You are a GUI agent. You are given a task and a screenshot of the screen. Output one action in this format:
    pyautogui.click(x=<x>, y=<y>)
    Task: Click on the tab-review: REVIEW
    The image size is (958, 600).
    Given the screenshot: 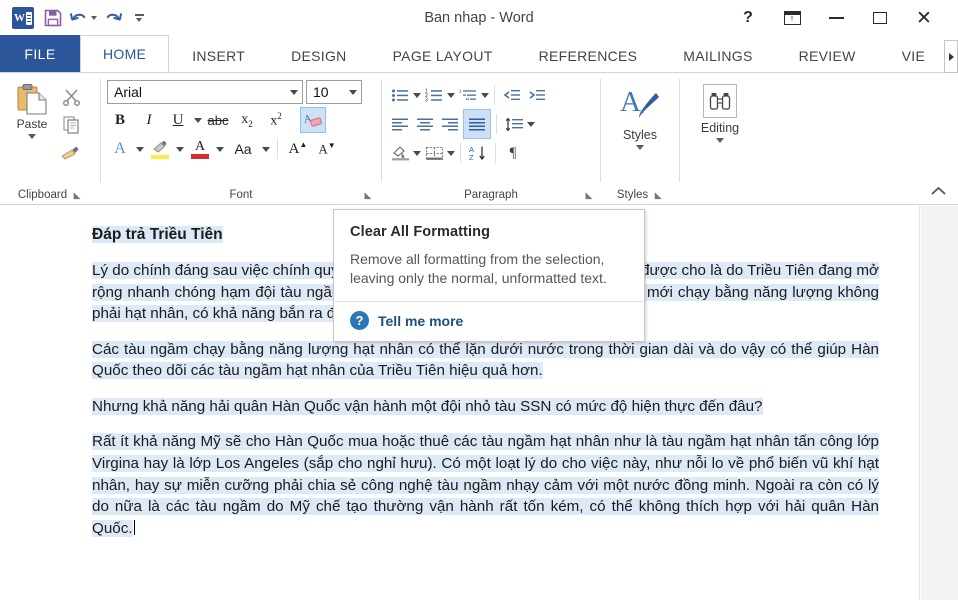 What is the action you would take?
    pyautogui.click(x=827, y=55)
    